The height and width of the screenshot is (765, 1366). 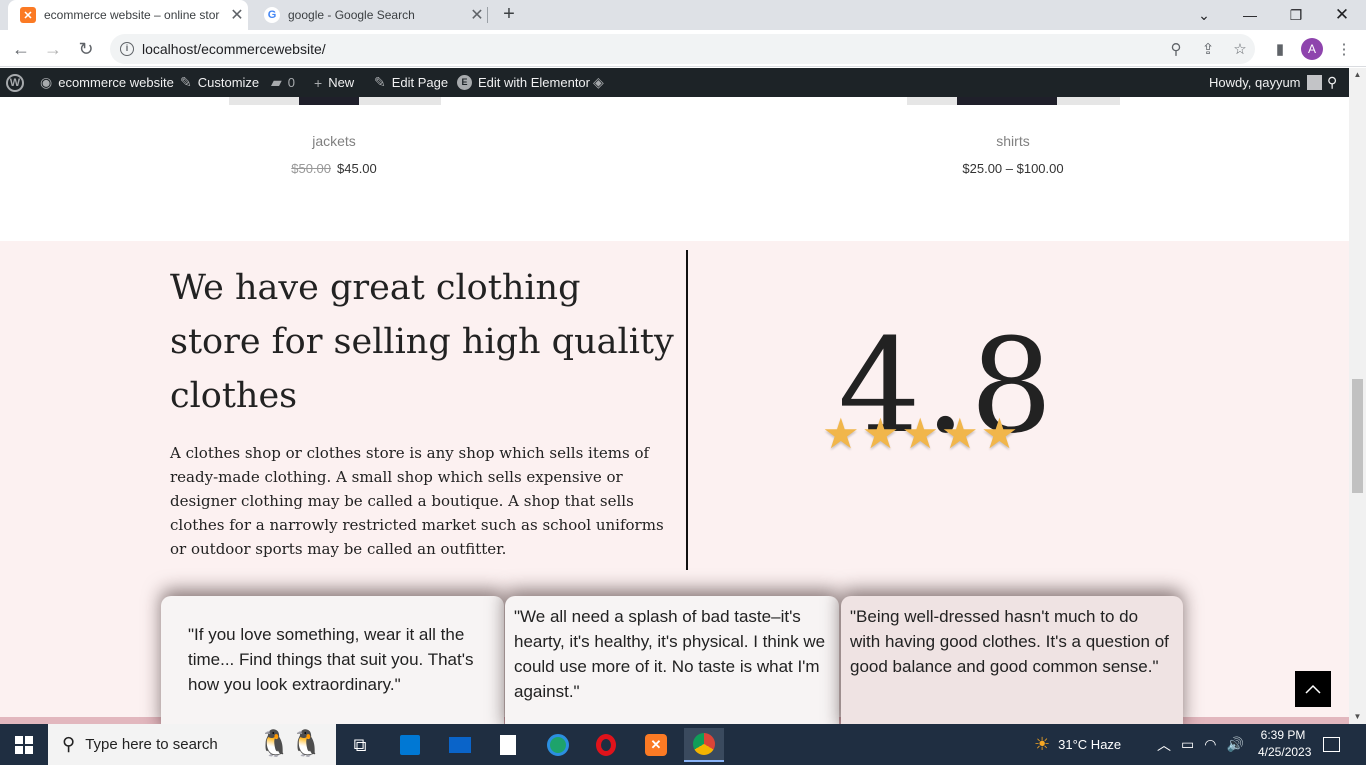 What do you see at coordinates (1285, 744) in the screenshot?
I see `clock: 6:39 PM 4/25/2023` at bounding box center [1285, 744].